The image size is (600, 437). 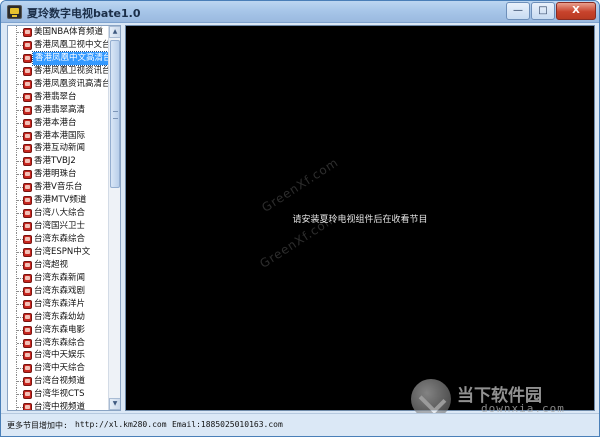 What do you see at coordinates (58, 226) in the screenshot?
I see `channel-item: 台湾国兴卫士` at bounding box center [58, 226].